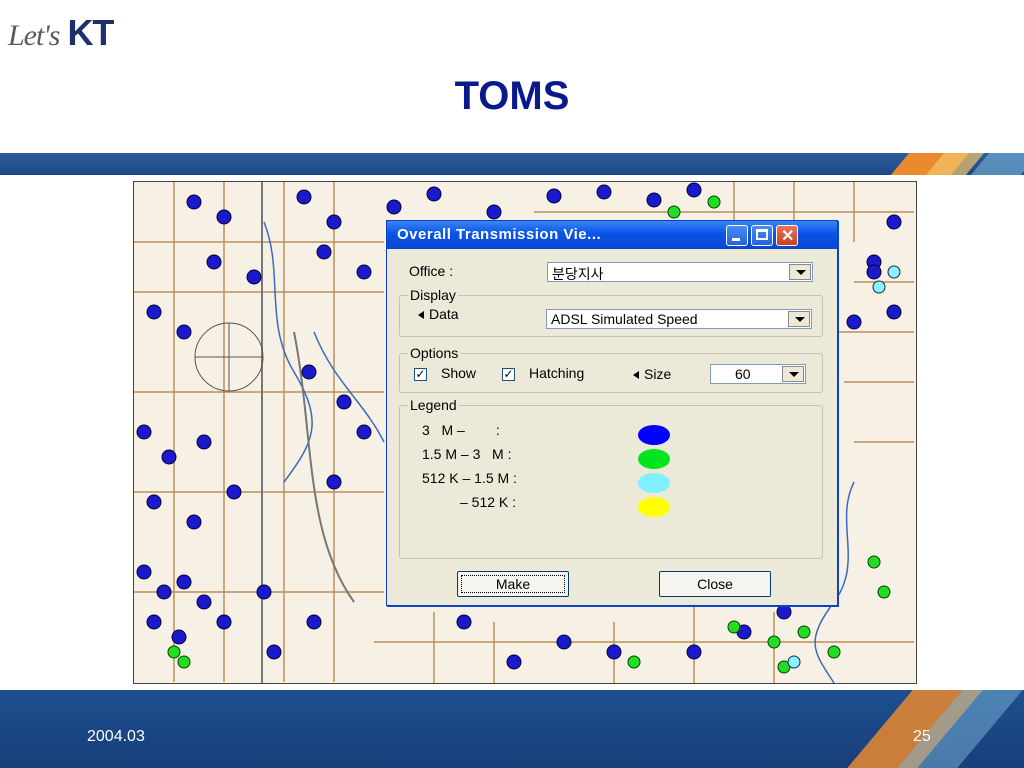  Describe the element at coordinates (90, 32) in the screenshot. I see `logo-kt-text: KT` at that location.